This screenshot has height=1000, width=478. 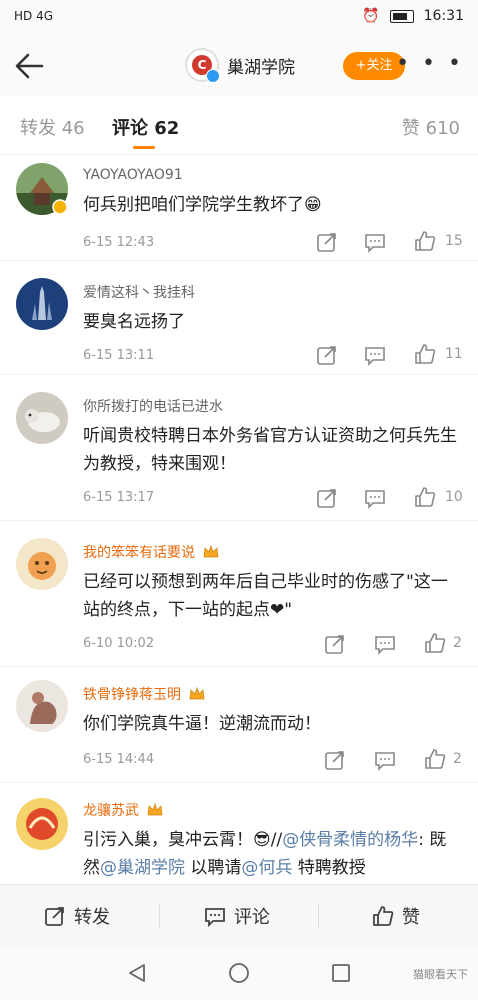 I want to click on battery-icon, so click(x=401, y=16).